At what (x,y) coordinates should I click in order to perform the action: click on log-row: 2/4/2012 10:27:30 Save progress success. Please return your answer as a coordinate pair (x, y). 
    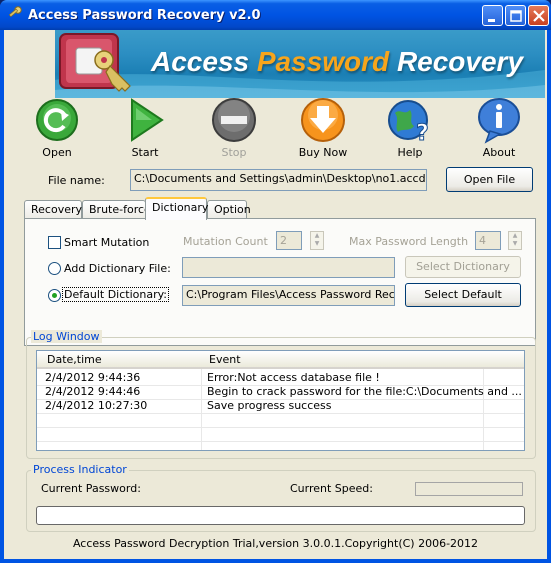
    Looking at the image, I should click on (280, 406).